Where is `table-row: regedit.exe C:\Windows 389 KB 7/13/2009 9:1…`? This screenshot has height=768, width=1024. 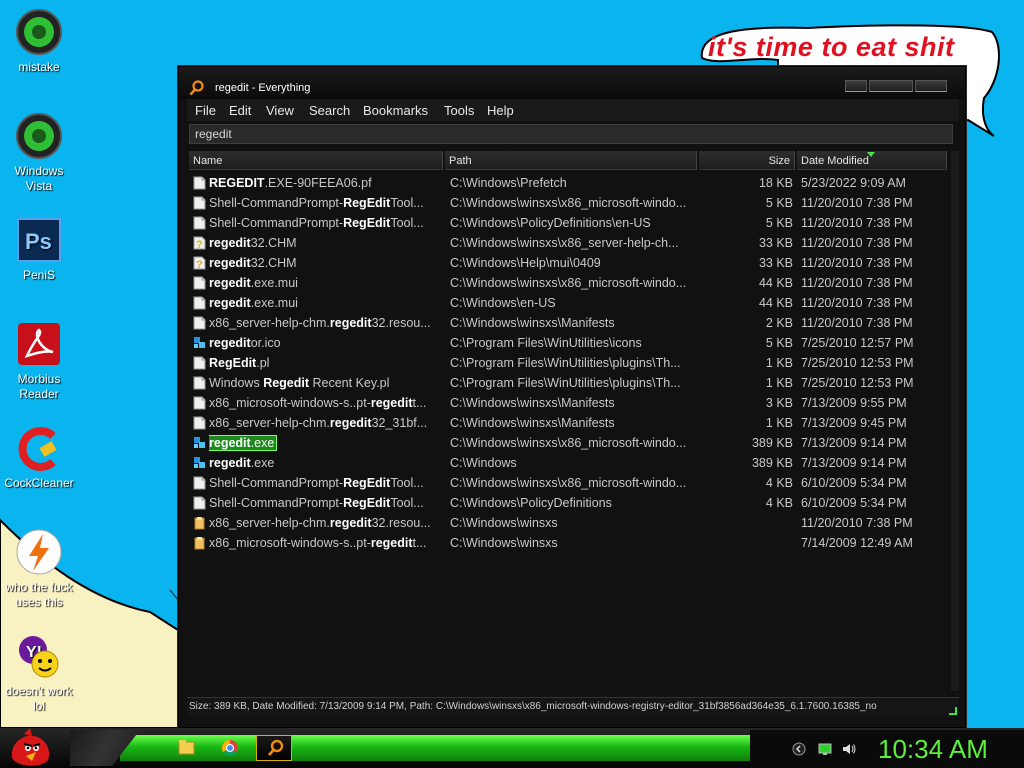
table-row: regedit.exe C:\Windows 389 KB 7/13/2009 9:1… is located at coordinates (570, 463).